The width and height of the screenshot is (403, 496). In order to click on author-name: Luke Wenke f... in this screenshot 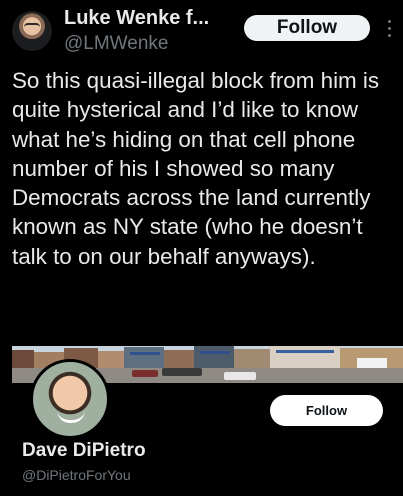, I will do `click(136, 18)`.